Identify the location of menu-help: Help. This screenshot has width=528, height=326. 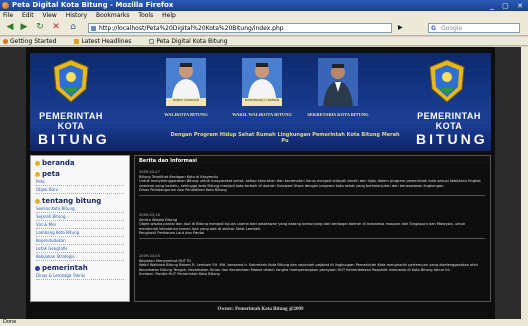
(169, 15).